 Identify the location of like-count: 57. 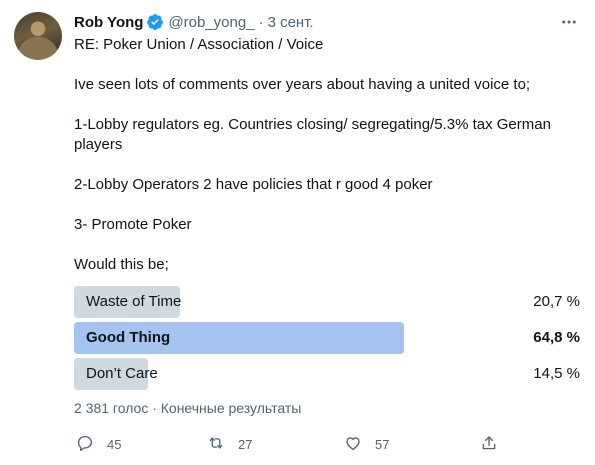
(382, 444).